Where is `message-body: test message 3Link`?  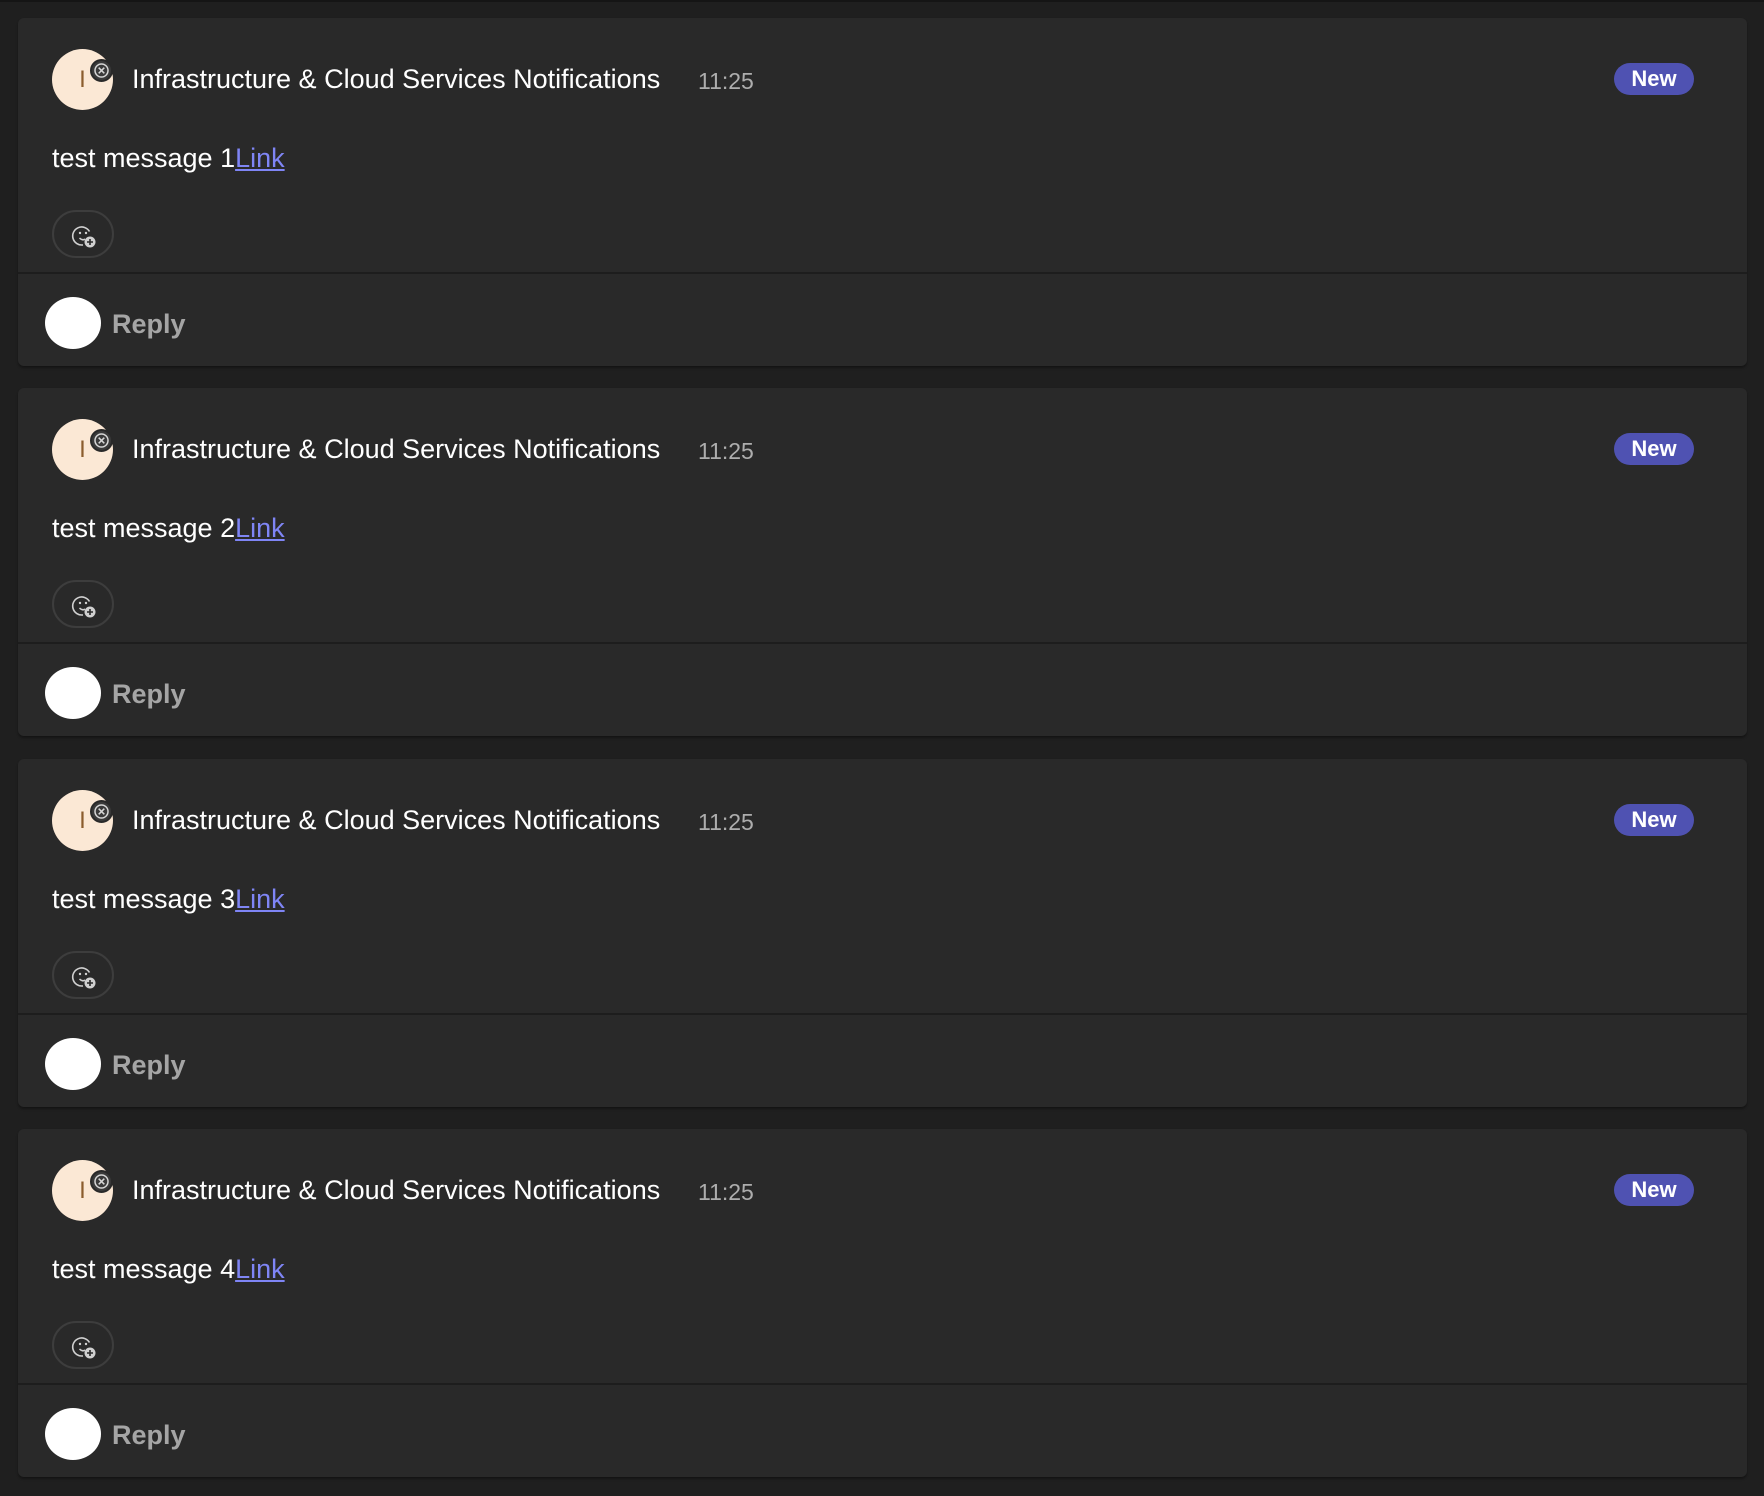
message-body: test message 3Link is located at coordinates (168, 899).